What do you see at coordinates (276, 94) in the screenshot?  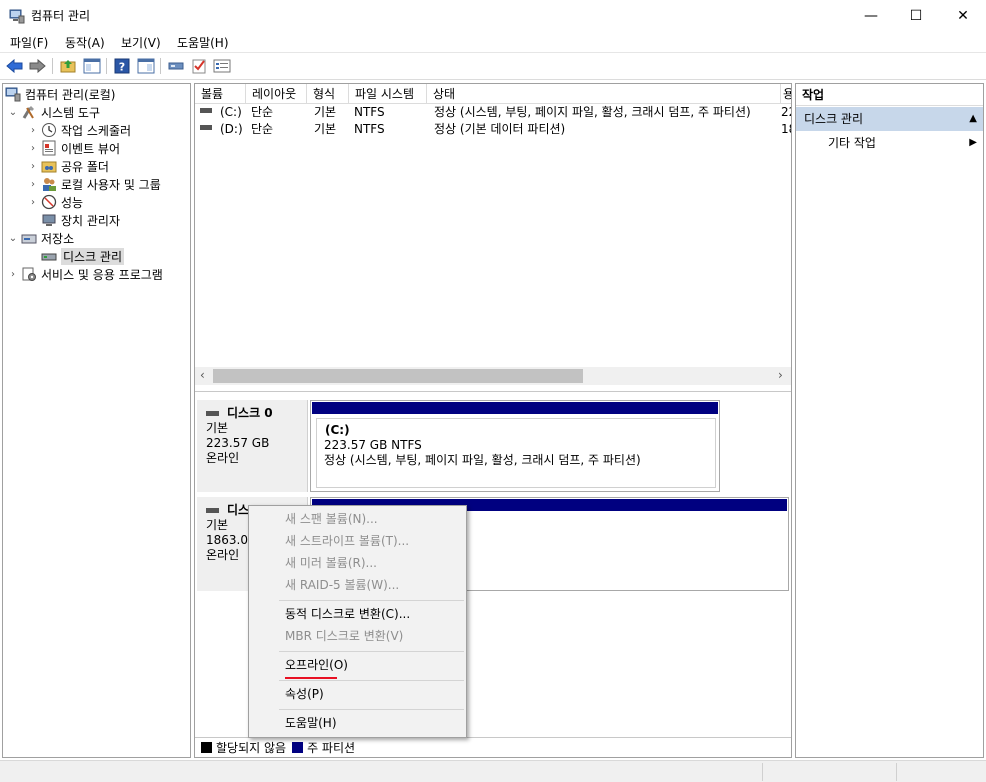 I see `column-header-layout: 레이아웃` at bounding box center [276, 94].